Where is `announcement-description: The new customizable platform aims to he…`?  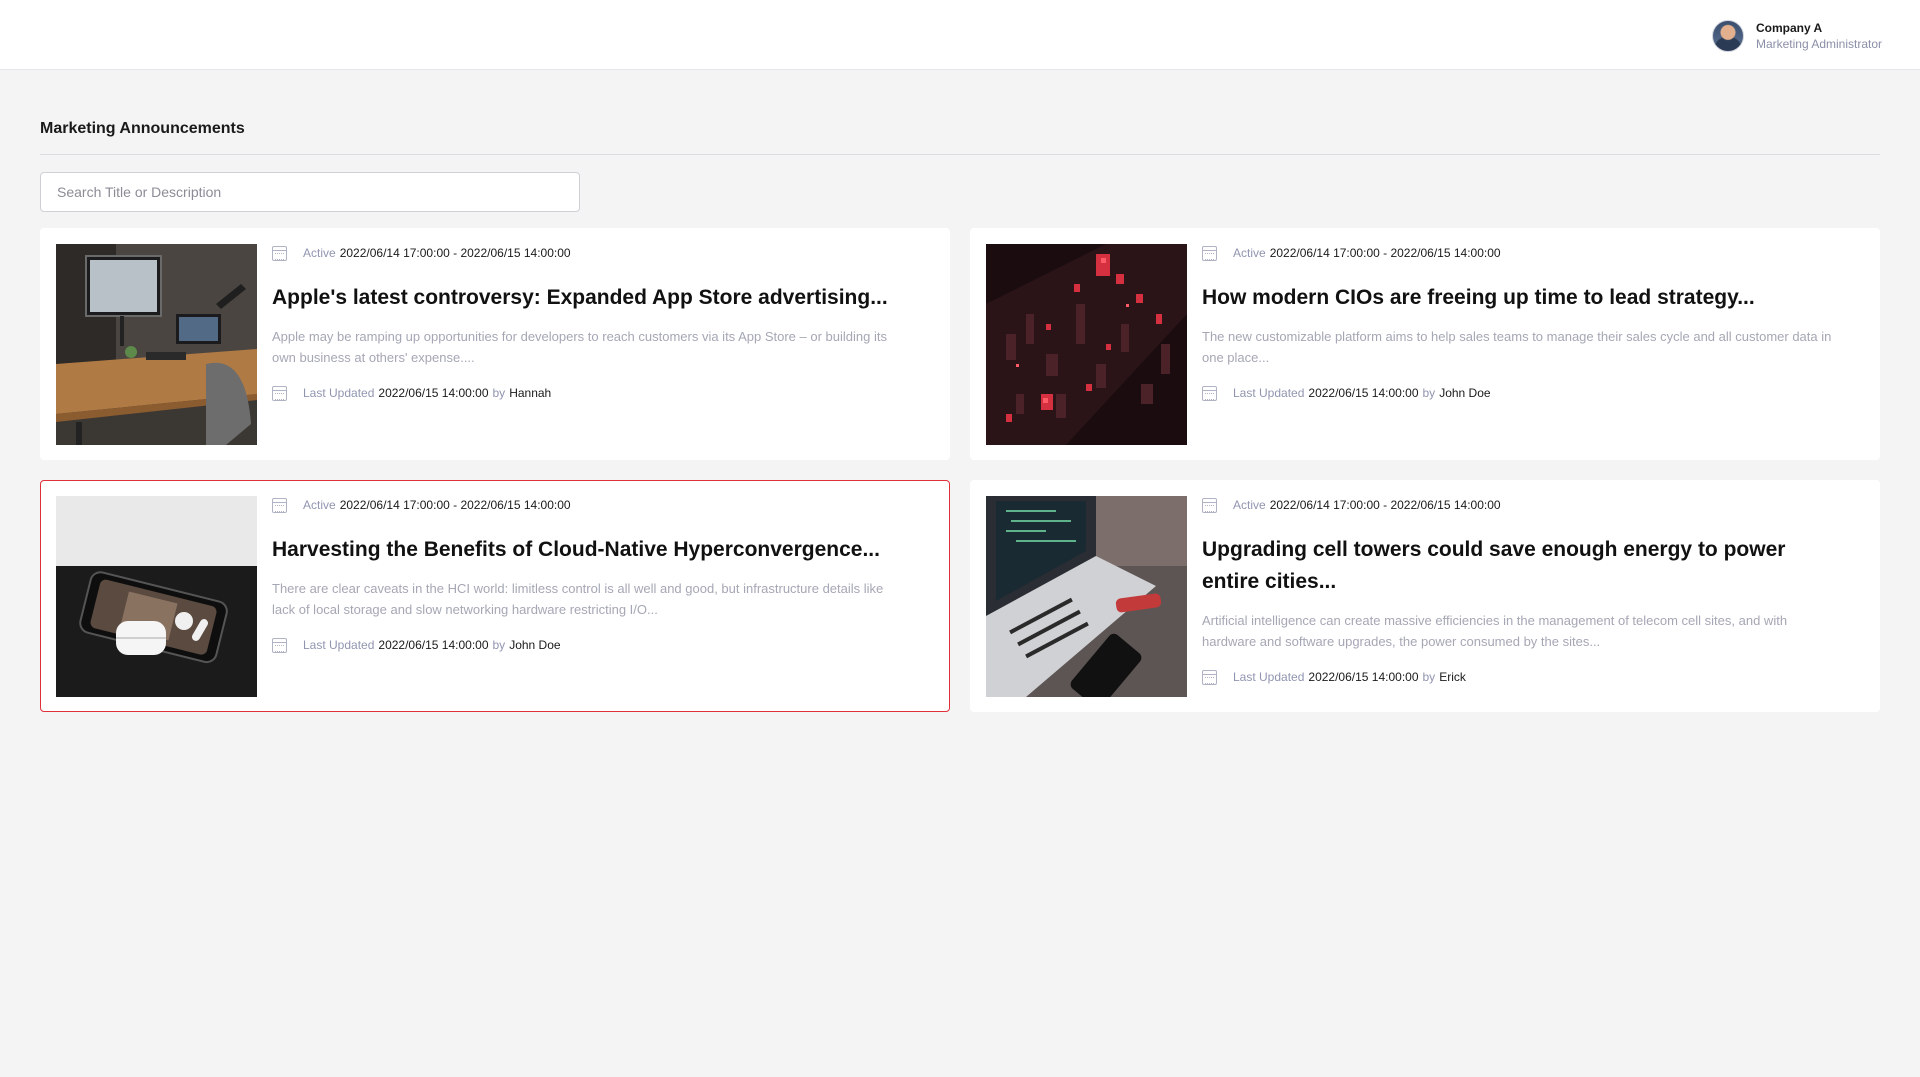
announcement-description: The new customizable platform aims to he… is located at coordinates (1517, 347).